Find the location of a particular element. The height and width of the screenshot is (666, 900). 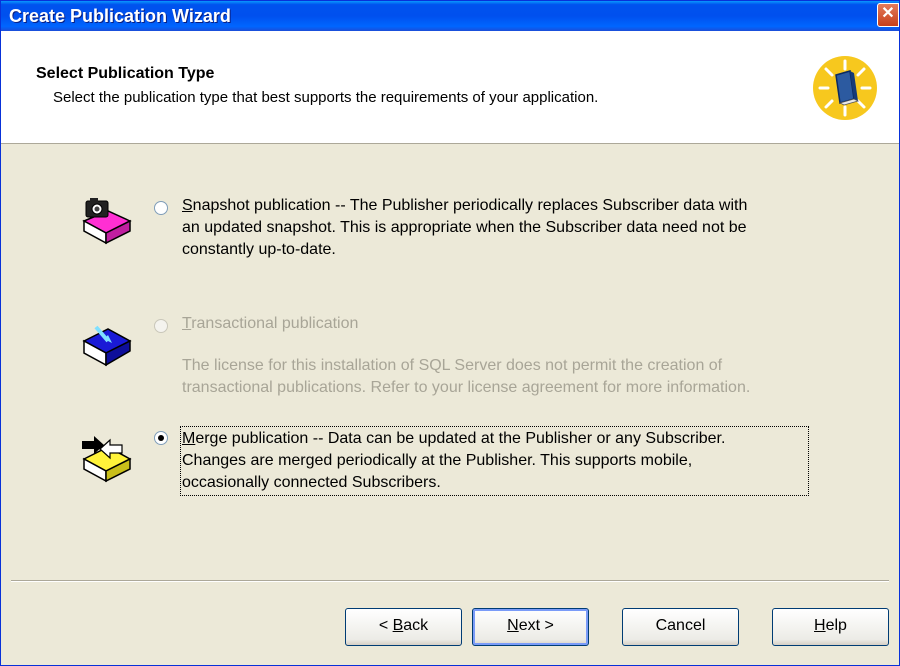

transactional-accel: T is located at coordinates (187, 323).